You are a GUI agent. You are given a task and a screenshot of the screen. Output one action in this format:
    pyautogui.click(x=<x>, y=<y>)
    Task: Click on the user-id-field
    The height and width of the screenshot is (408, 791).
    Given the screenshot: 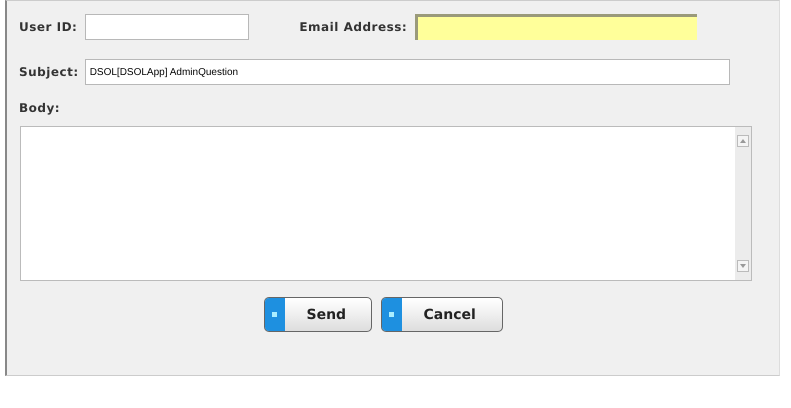 What is the action you would take?
    pyautogui.click(x=167, y=27)
    